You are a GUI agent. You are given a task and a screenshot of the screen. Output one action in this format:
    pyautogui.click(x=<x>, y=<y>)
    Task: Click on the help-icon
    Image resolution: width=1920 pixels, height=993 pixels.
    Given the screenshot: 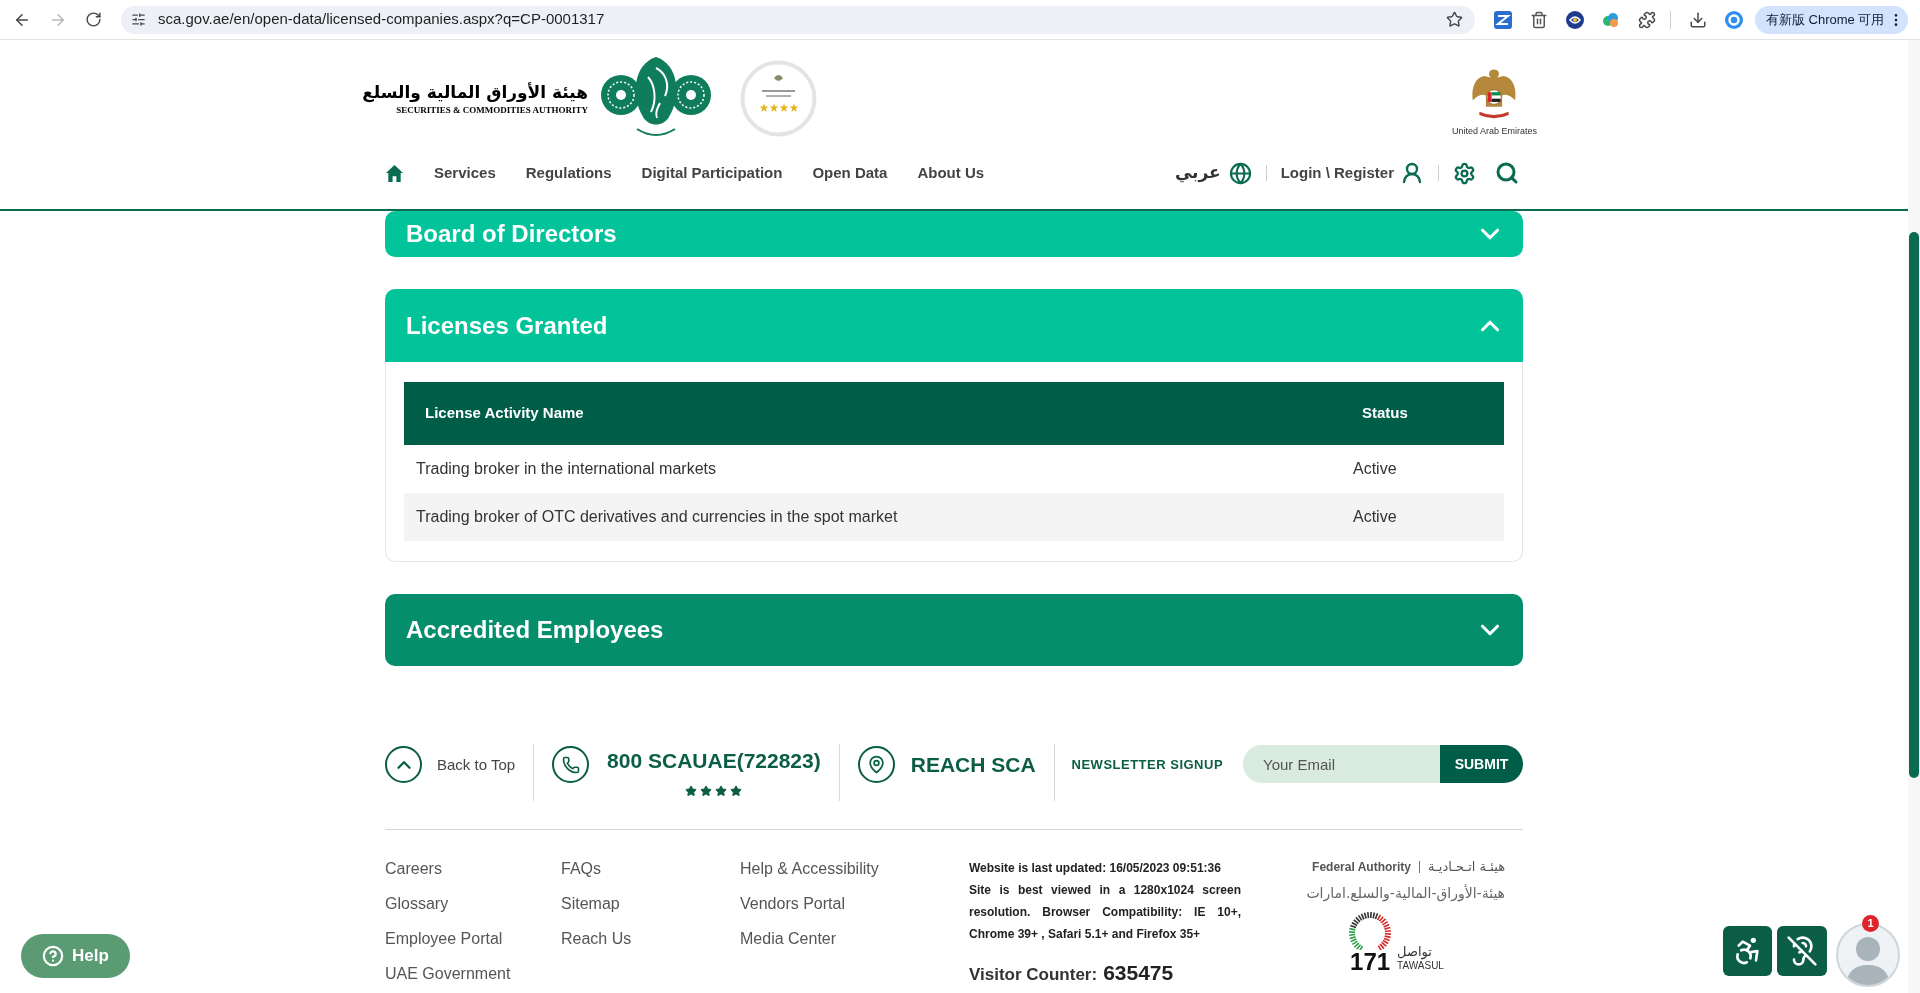 What is the action you would take?
    pyautogui.click(x=53, y=956)
    